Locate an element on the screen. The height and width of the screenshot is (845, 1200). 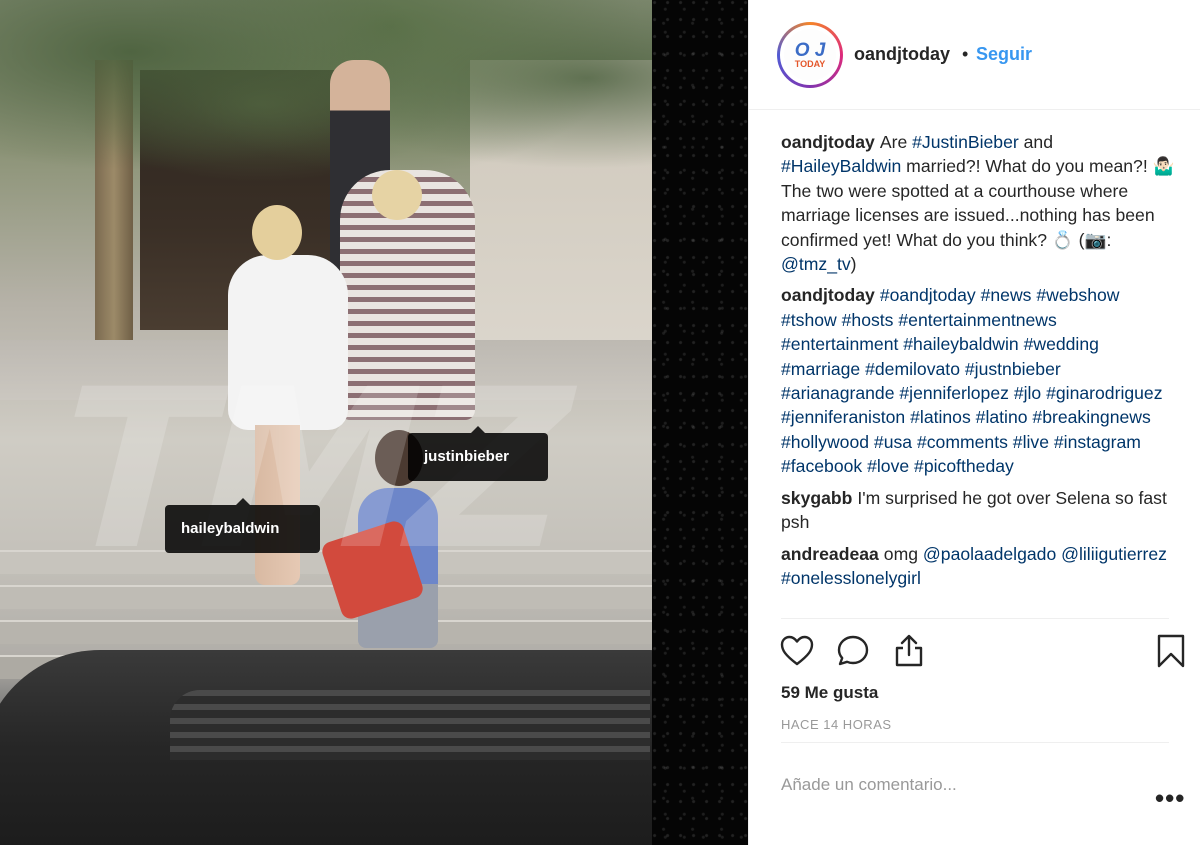
hashtag-link: #latinos is located at coordinates (940, 417).